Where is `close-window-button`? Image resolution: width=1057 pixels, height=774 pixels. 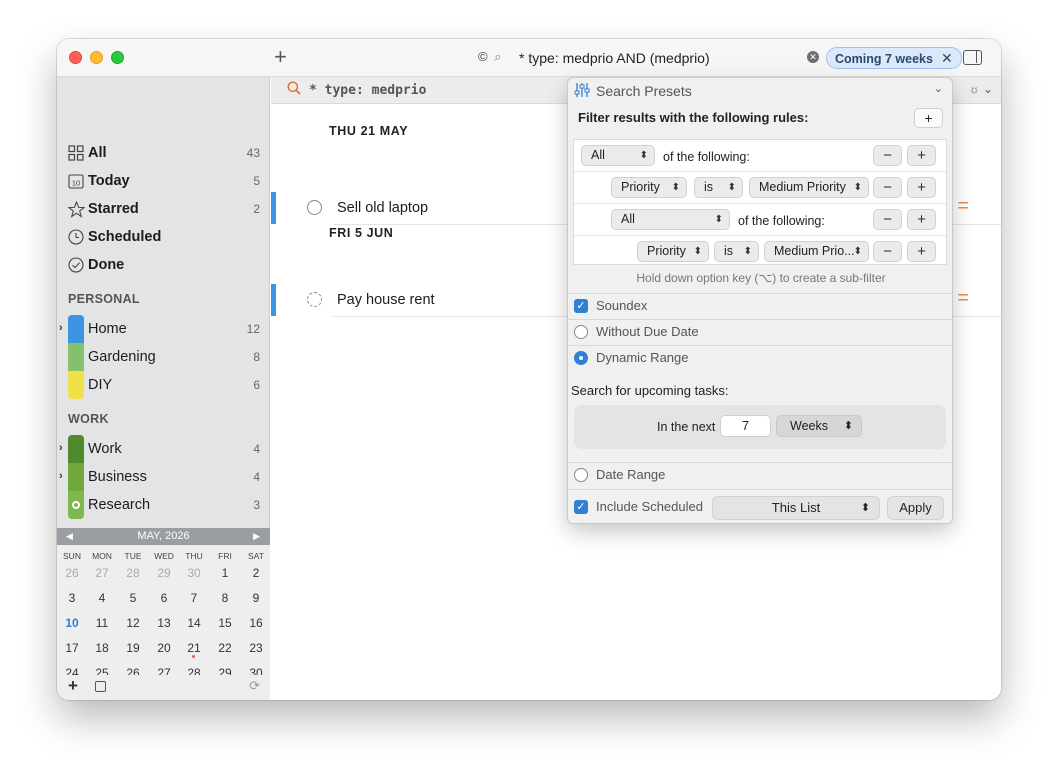
close-window-button is located at coordinates (75, 57).